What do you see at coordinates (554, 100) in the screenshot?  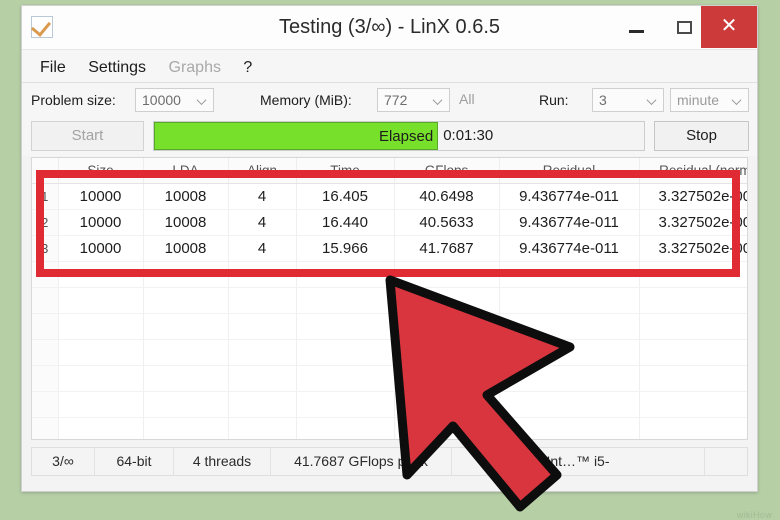 I see `run-label: Run:` at bounding box center [554, 100].